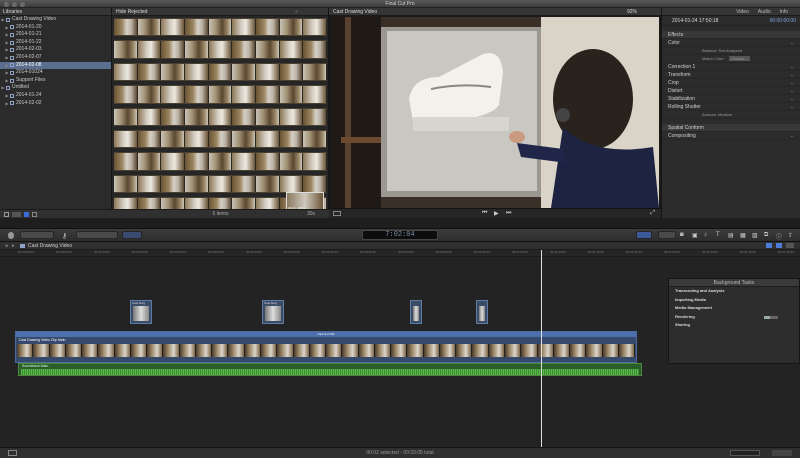  Describe the element at coordinates (731, 99) in the screenshot. I see `inspector-row: Stabilization ⌄` at that location.